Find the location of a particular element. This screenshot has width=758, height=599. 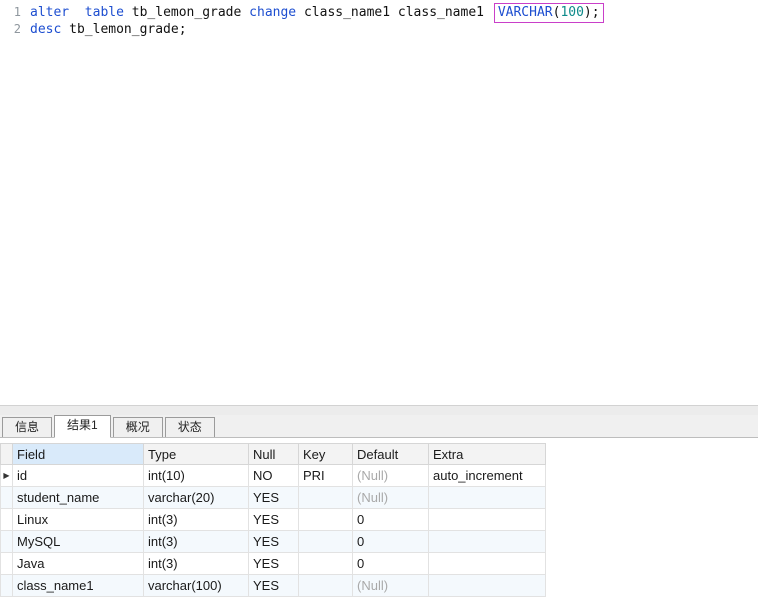

current-row-indicator: ▶ is located at coordinates (6, 475).